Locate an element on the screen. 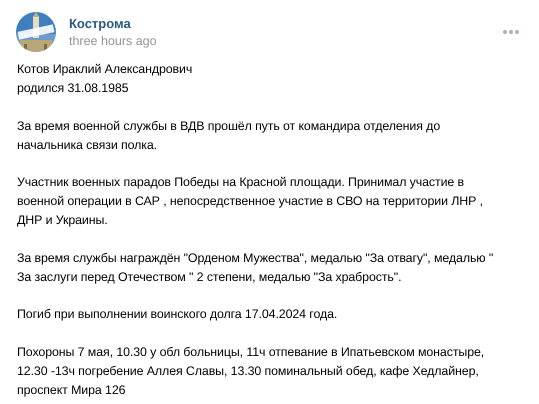 This screenshot has width=539, height=404. post-paragraph: Котов Ираклий Александрович родился 31.08.1985 is located at coordinates (105, 79).